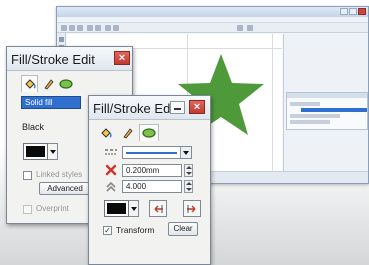 The image size is (369, 265). I want to click on stroke-color-dropdown-button, so click(134, 208).